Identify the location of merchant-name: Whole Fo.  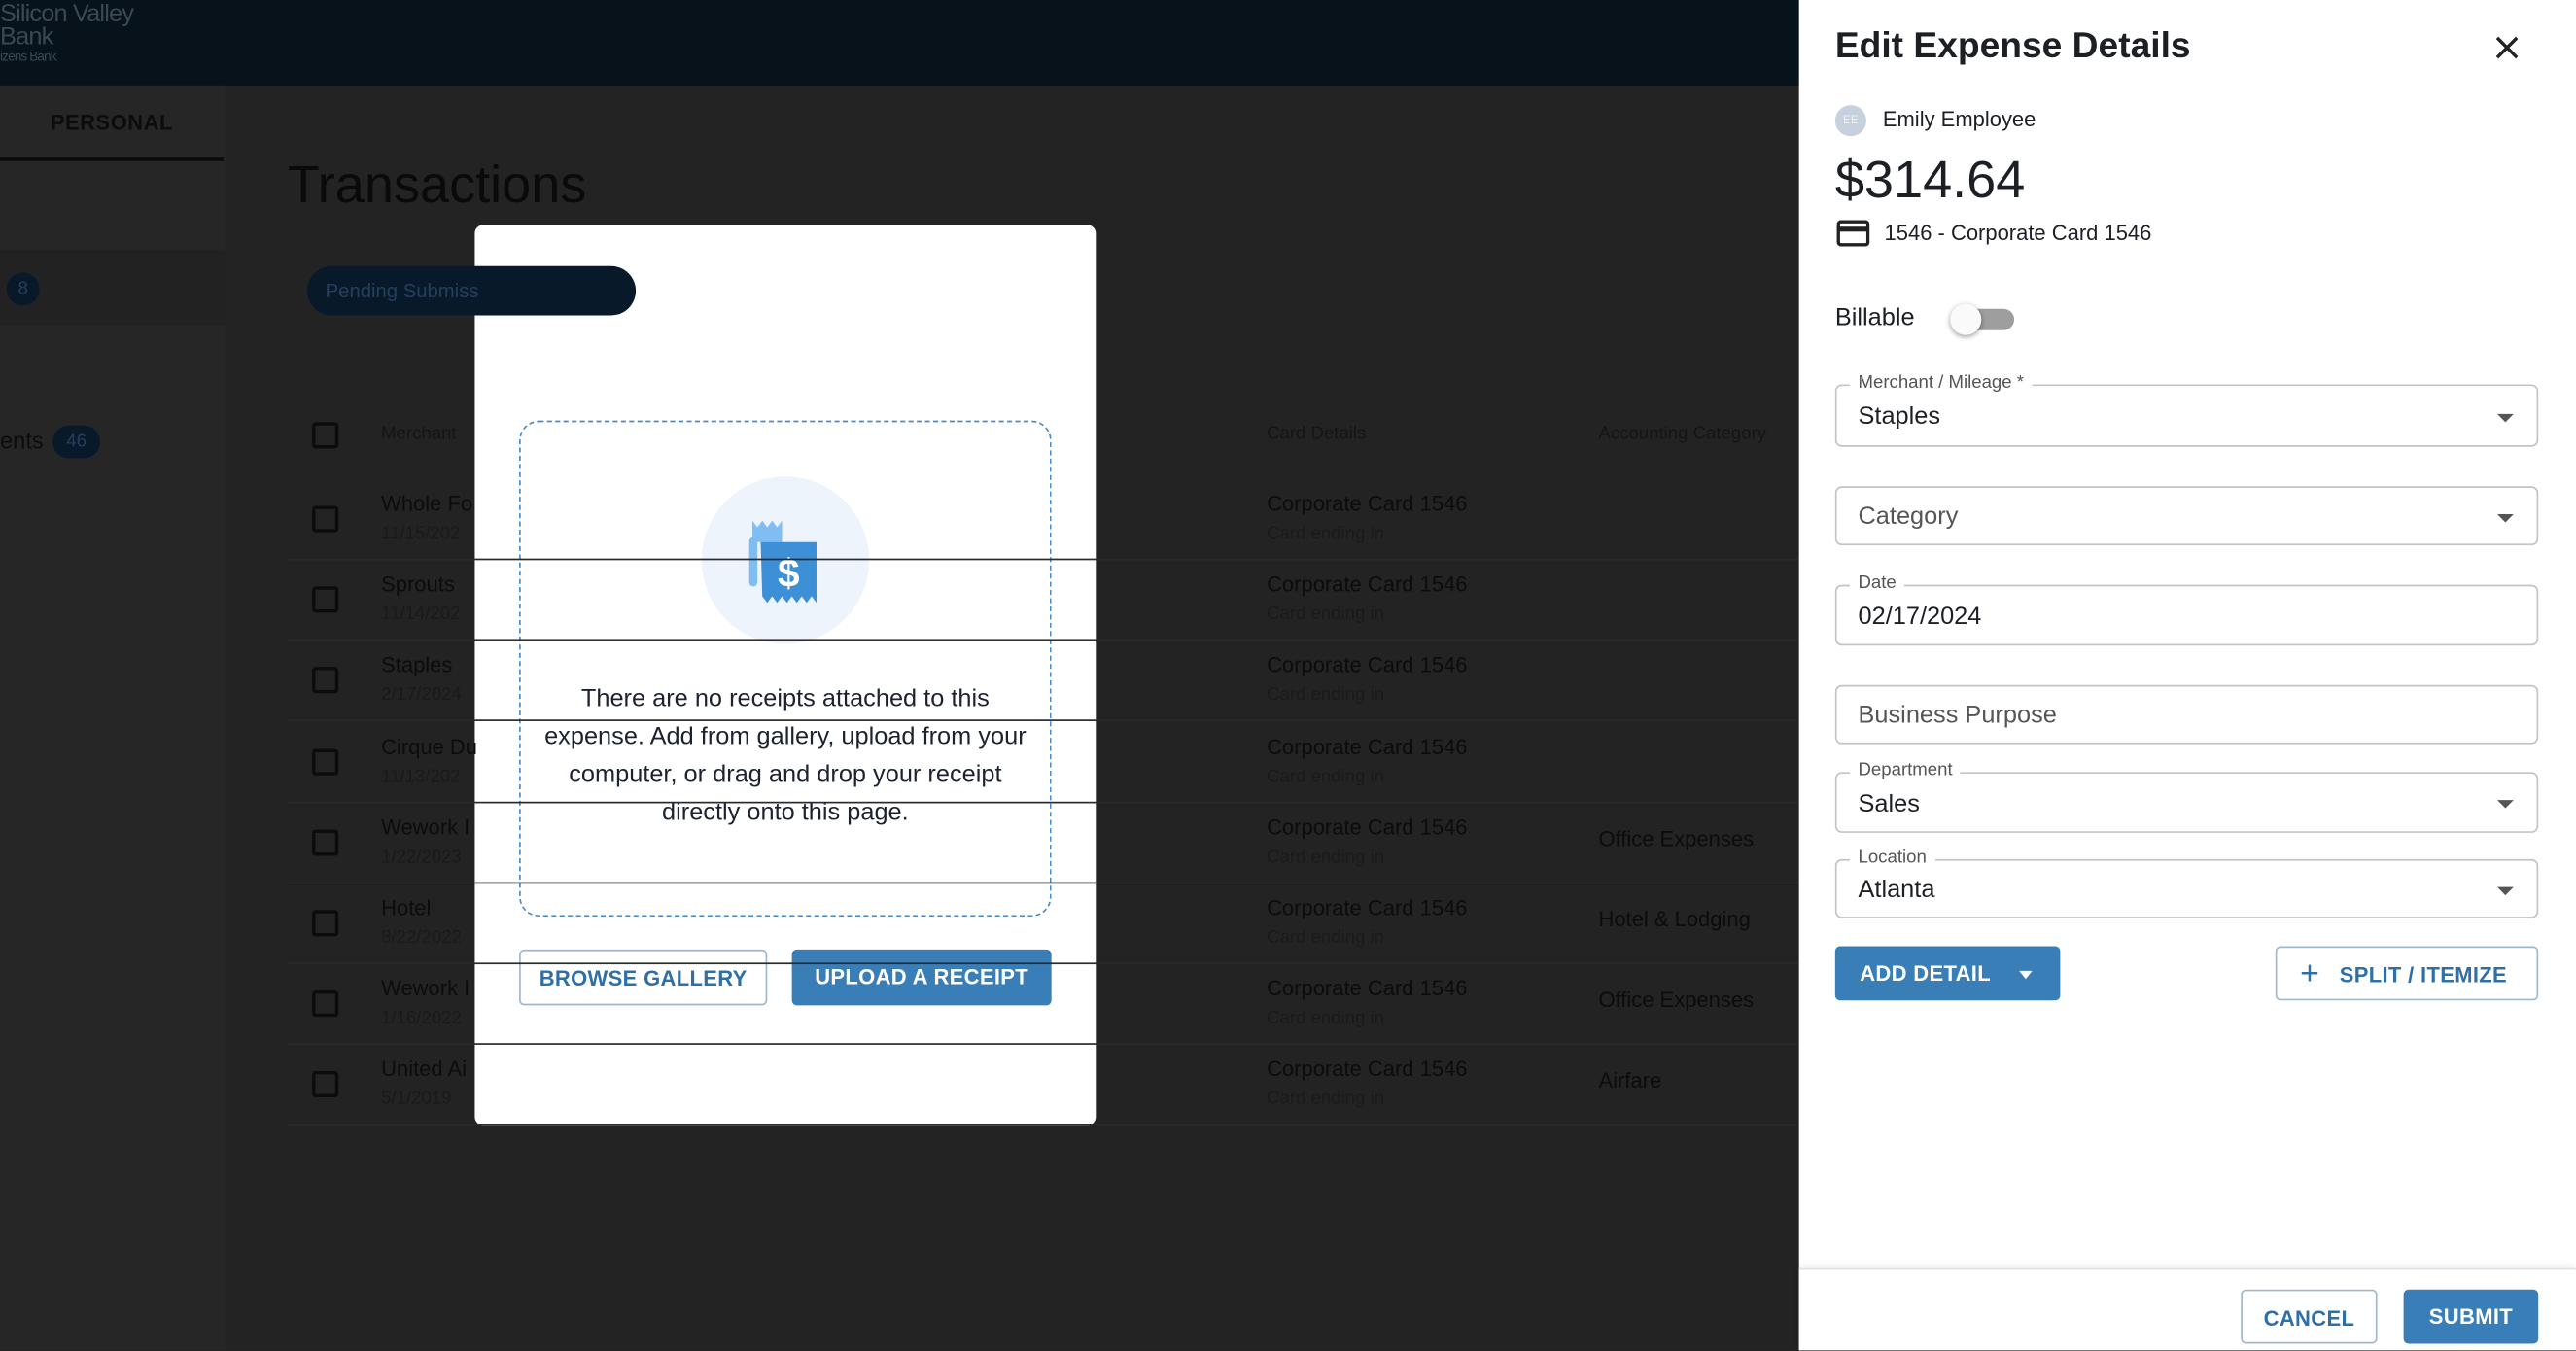
(427, 503).